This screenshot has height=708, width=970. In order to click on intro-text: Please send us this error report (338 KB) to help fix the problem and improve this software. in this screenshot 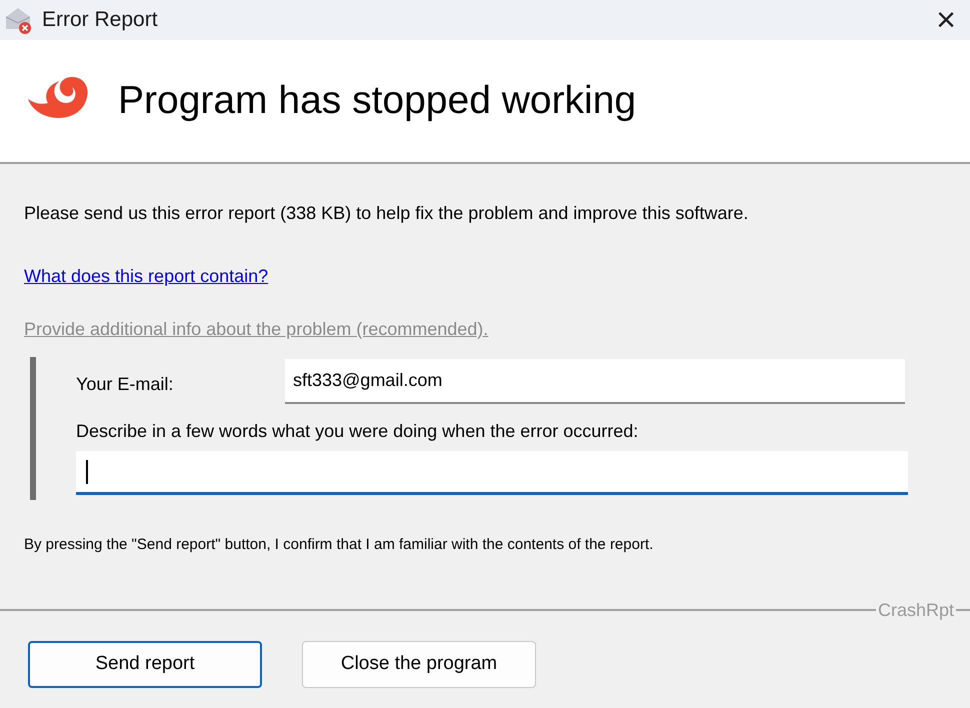, I will do `click(387, 213)`.